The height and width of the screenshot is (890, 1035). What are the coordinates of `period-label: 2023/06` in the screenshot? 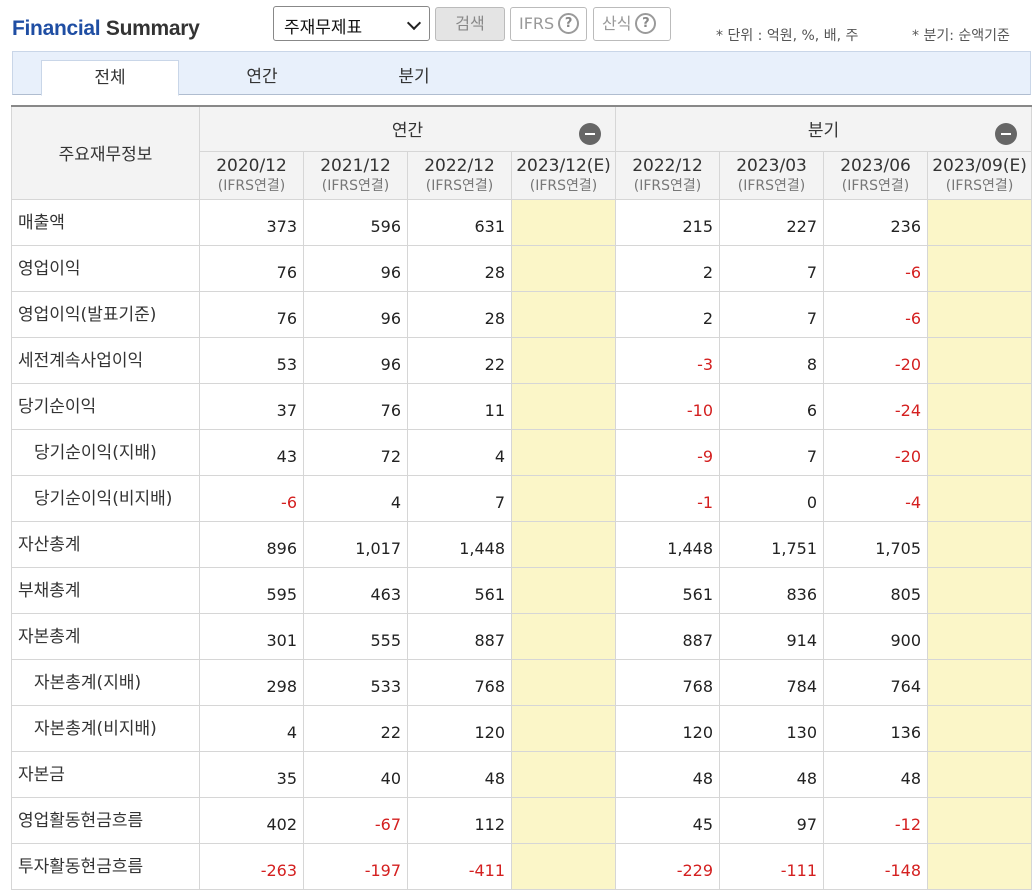 It's located at (875, 166).